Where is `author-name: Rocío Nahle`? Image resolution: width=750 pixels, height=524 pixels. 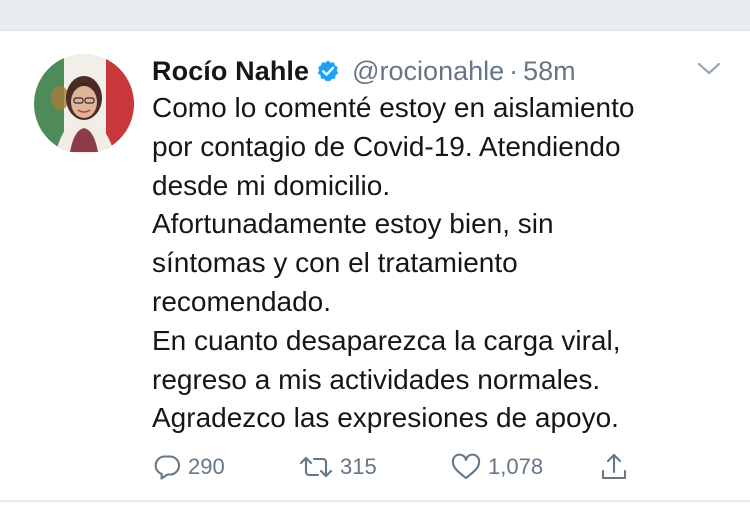 author-name: Rocío Nahle is located at coordinates (230, 71).